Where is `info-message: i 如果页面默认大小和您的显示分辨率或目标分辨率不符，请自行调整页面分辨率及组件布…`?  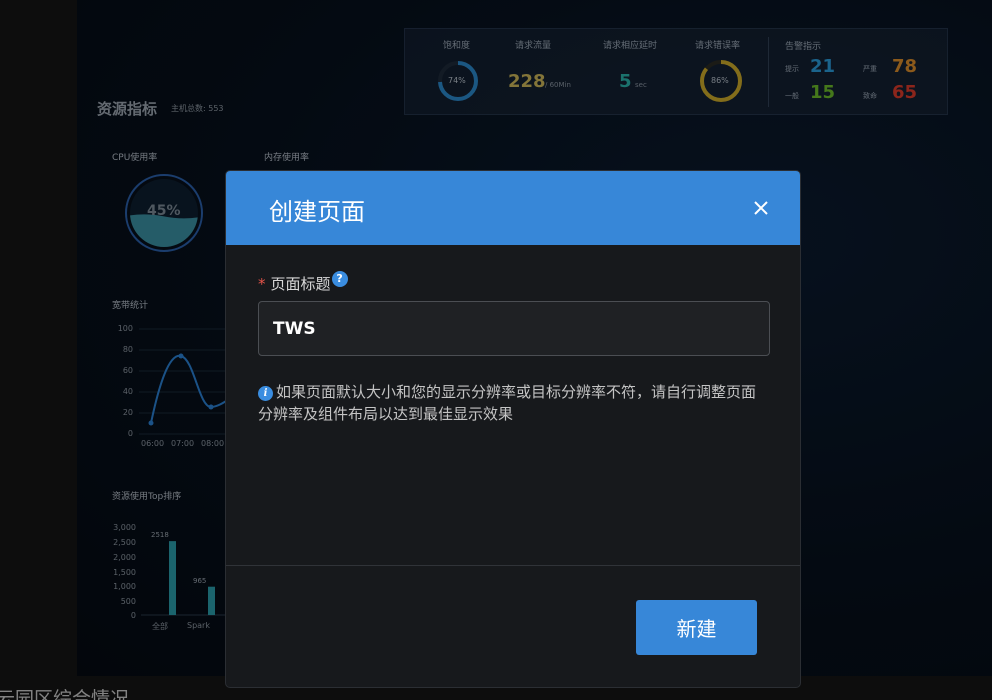 info-message: i 如果页面默认大小和您的显示分辨率或目标分辨率不符，请自行调整页面分辨率及组件布… is located at coordinates (513, 403).